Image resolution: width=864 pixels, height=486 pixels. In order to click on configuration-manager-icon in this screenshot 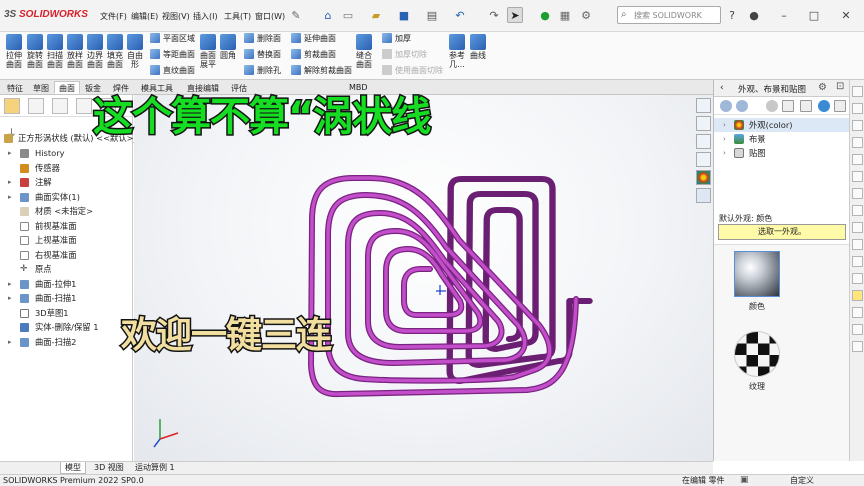, I will do `click(60, 106)`.